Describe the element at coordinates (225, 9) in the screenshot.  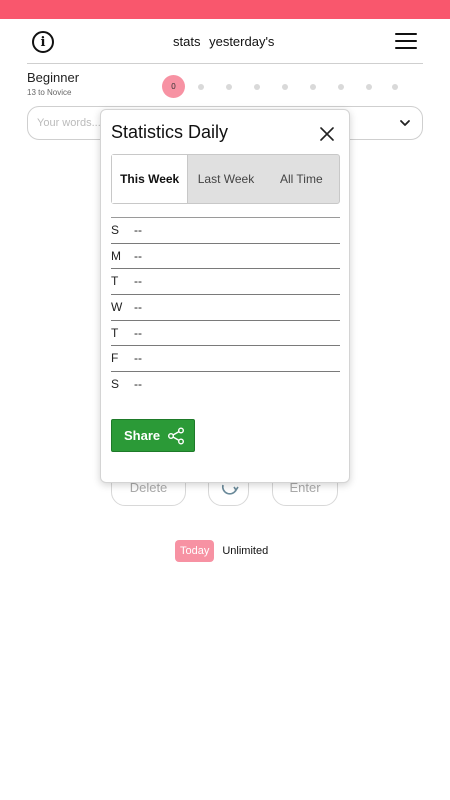
I see `top-color-bar` at that location.